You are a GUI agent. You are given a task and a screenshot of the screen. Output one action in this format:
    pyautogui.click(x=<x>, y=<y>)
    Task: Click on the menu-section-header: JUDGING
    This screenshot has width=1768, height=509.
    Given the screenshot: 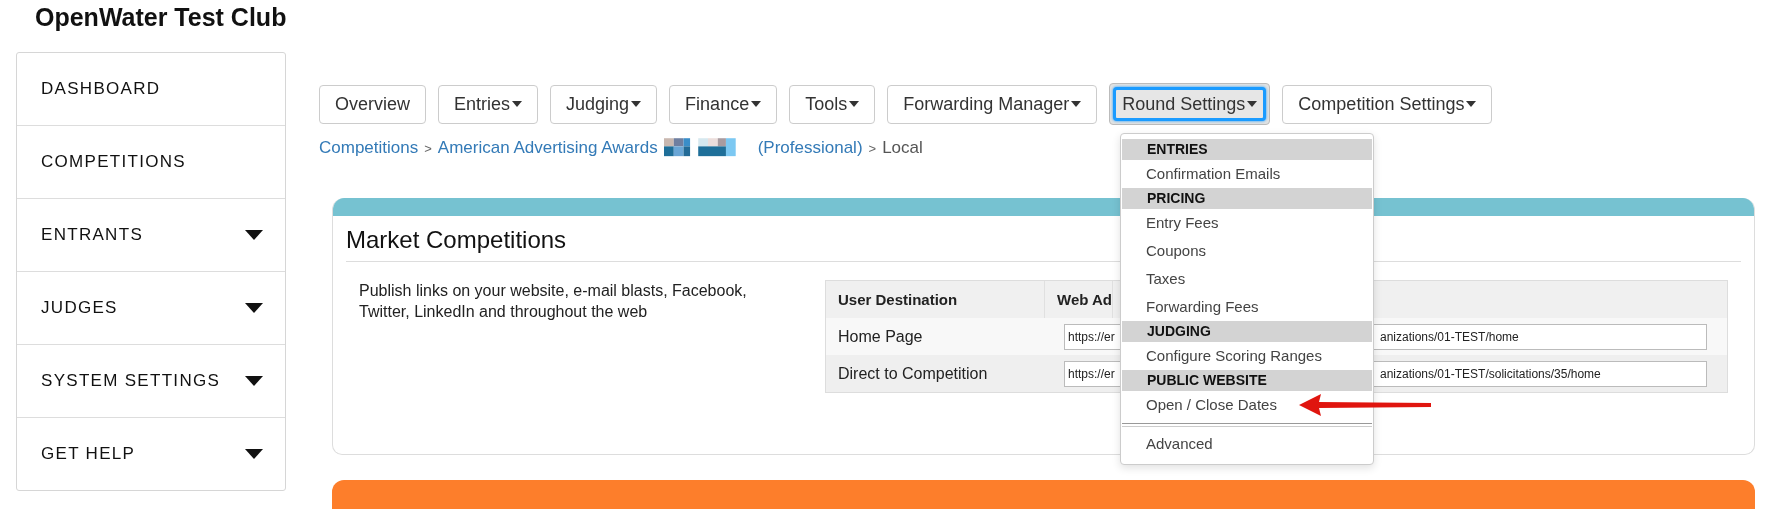 What is the action you would take?
    pyautogui.click(x=1247, y=331)
    